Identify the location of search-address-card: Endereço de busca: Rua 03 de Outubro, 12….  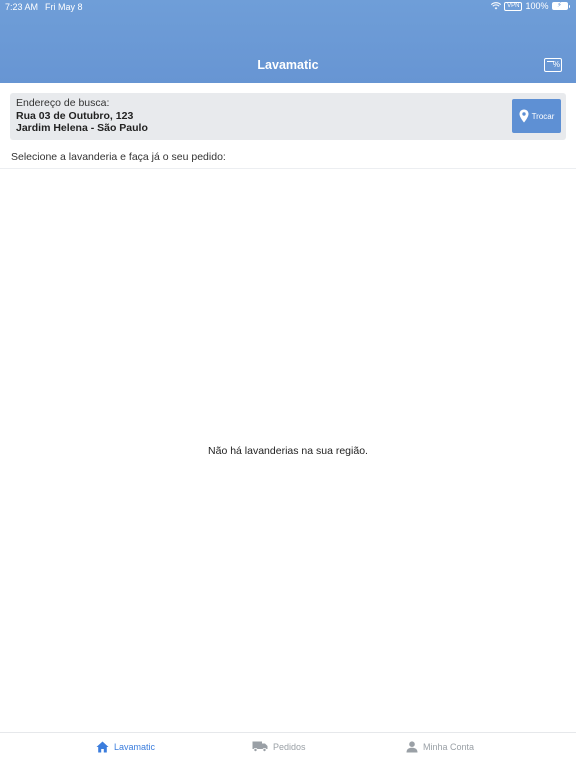
(288, 116).